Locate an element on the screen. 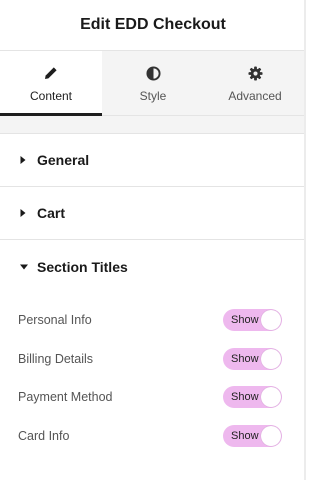 Image resolution: width=320 pixels, height=480 pixels. tab-style: Style is located at coordinates (153, 83).